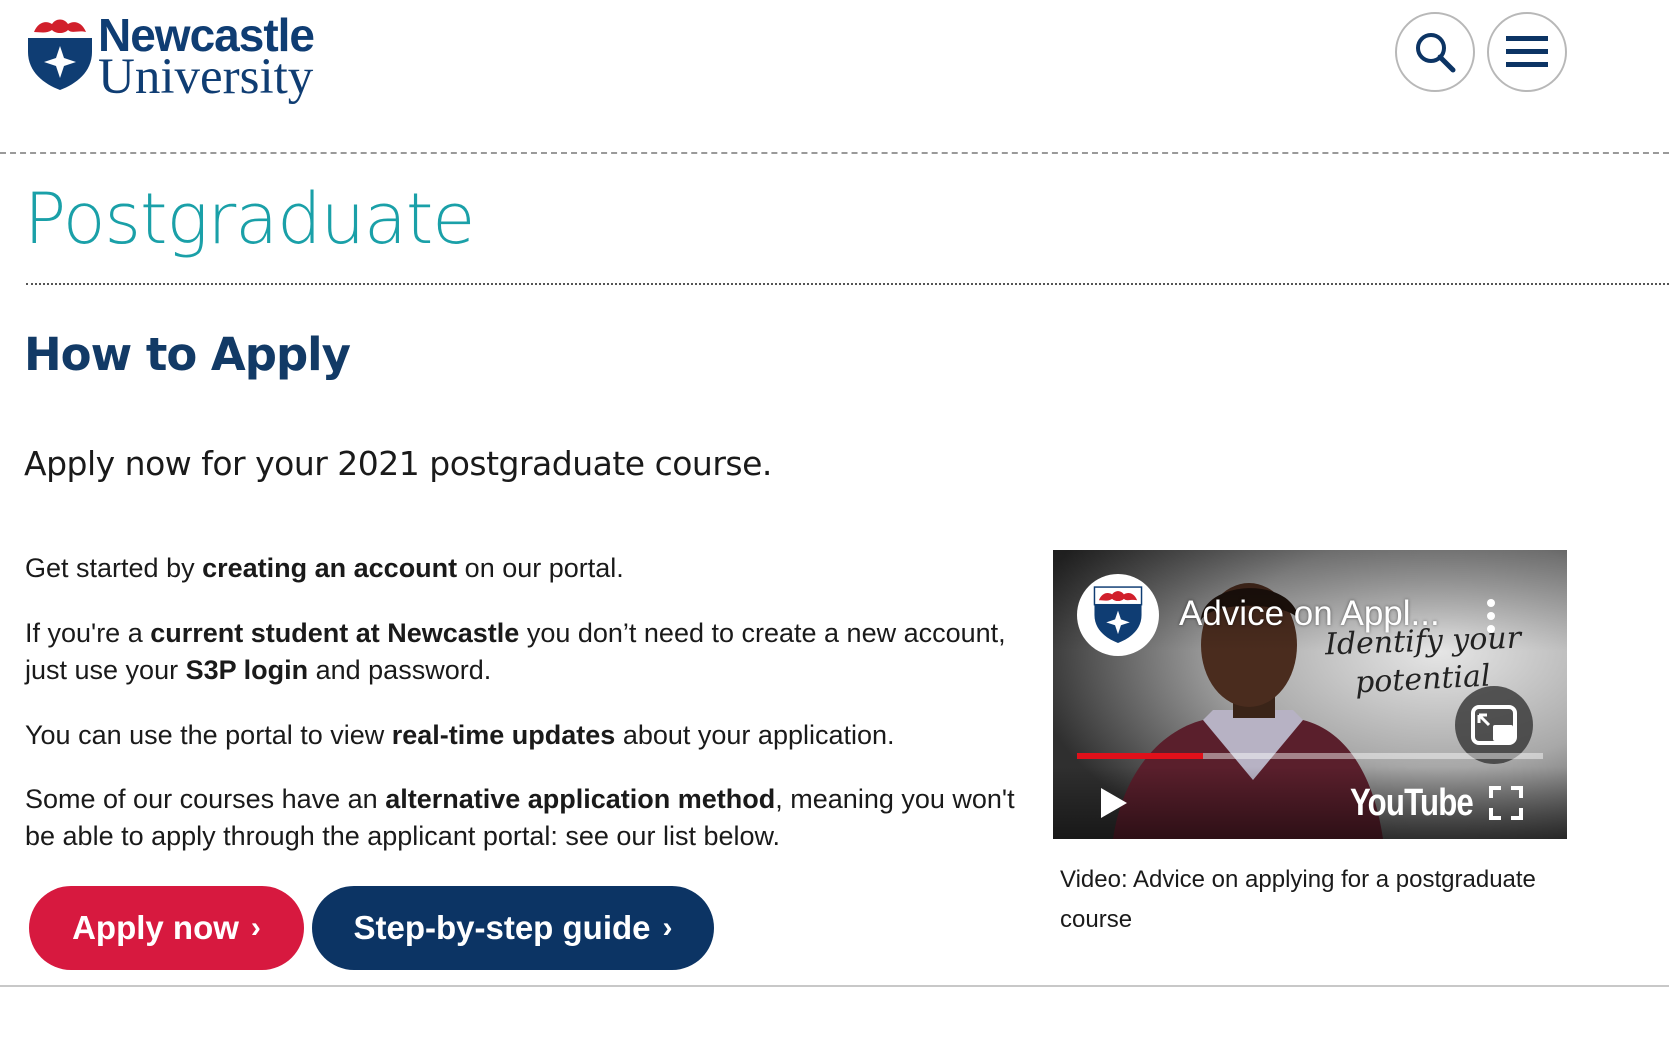 The image size is (1669, 1053). What do you see at coordinates (502, 927) in the screenshot?
I see `step-by-step-guide-label: Step-by-step guide` at bounding box center [502, 927].